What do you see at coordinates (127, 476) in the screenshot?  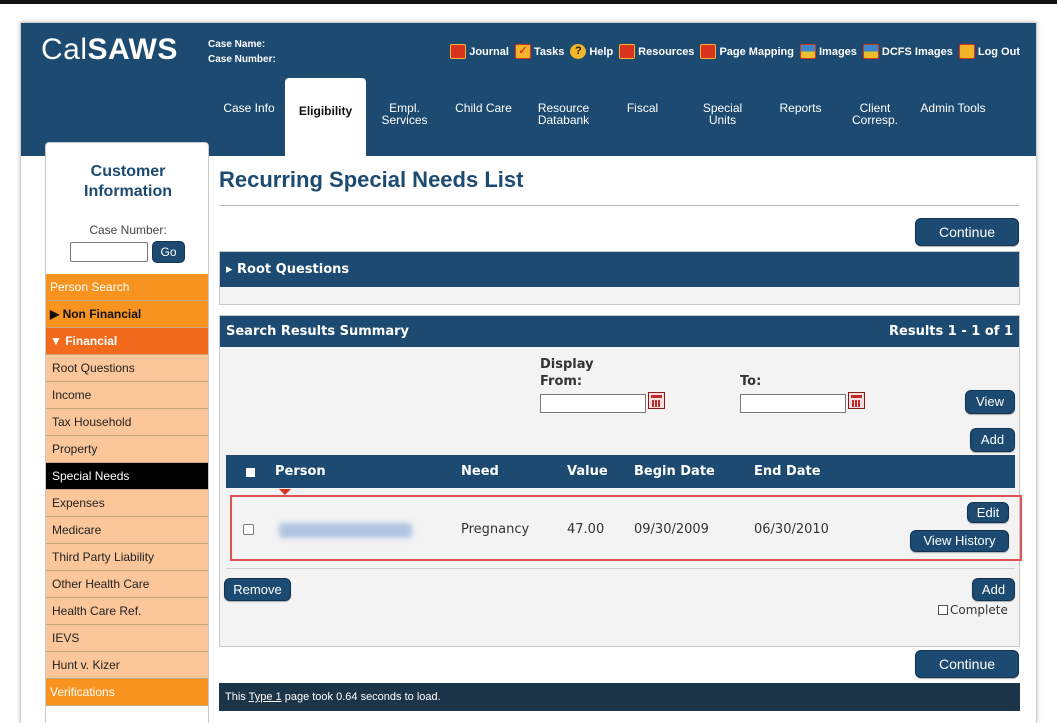 I see `sidebar-item-special-needs: Special Needs` at bounding box center [127, 476].